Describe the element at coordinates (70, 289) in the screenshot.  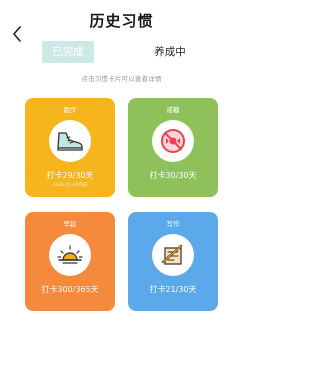
I see `habit-card-progress: 打卡300/365天` at that location.